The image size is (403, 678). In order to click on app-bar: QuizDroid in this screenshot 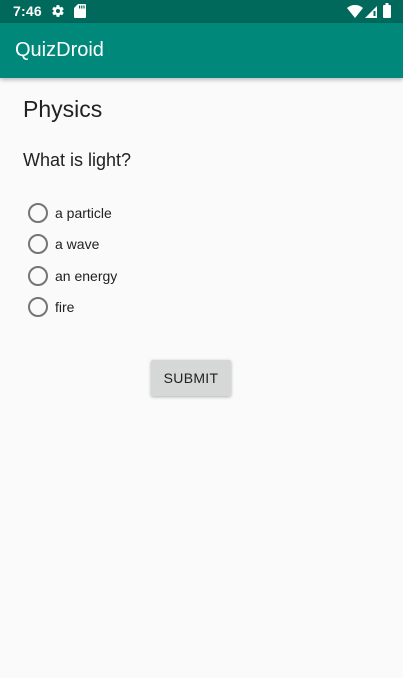, I will do `click(201, 50)`.